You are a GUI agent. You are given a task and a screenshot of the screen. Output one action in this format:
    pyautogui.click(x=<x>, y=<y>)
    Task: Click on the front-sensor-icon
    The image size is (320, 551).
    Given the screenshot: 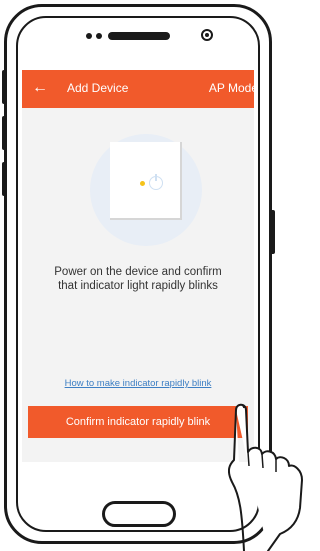 What is the action you would take?
    pyautogui.click(x=99, y=36)
    